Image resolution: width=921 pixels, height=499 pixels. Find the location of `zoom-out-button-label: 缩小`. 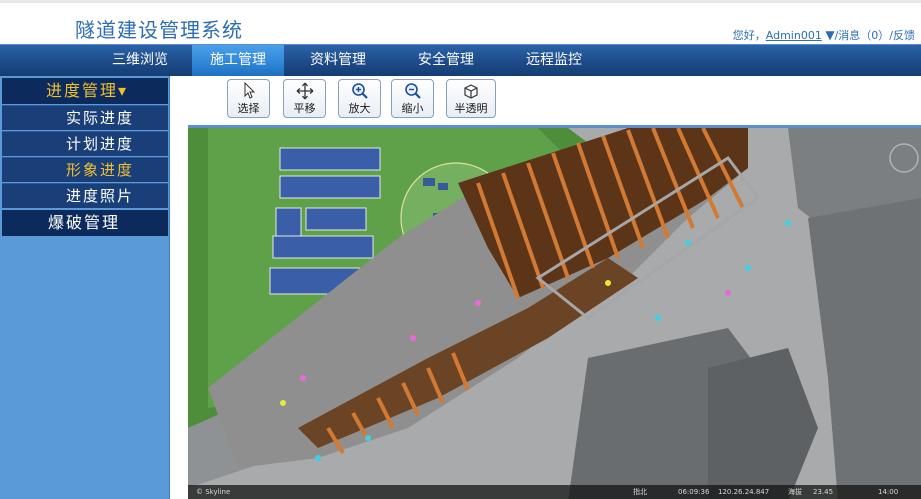

zoom-out-button-label: 缩小 is located at coordinates (412, 108).